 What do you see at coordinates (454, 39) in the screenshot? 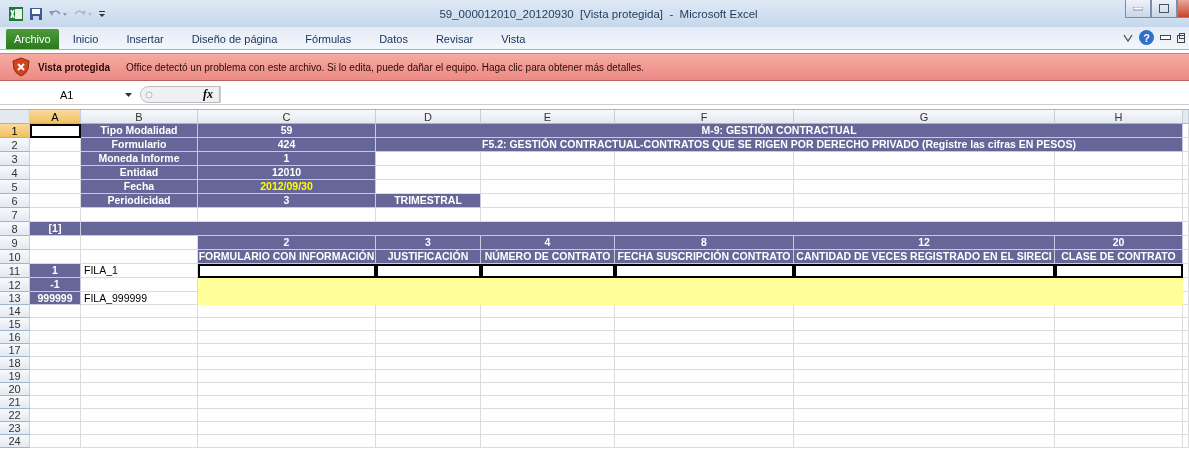
I see `ribbon-tab: Revisar` at bounding box center [454, 39].